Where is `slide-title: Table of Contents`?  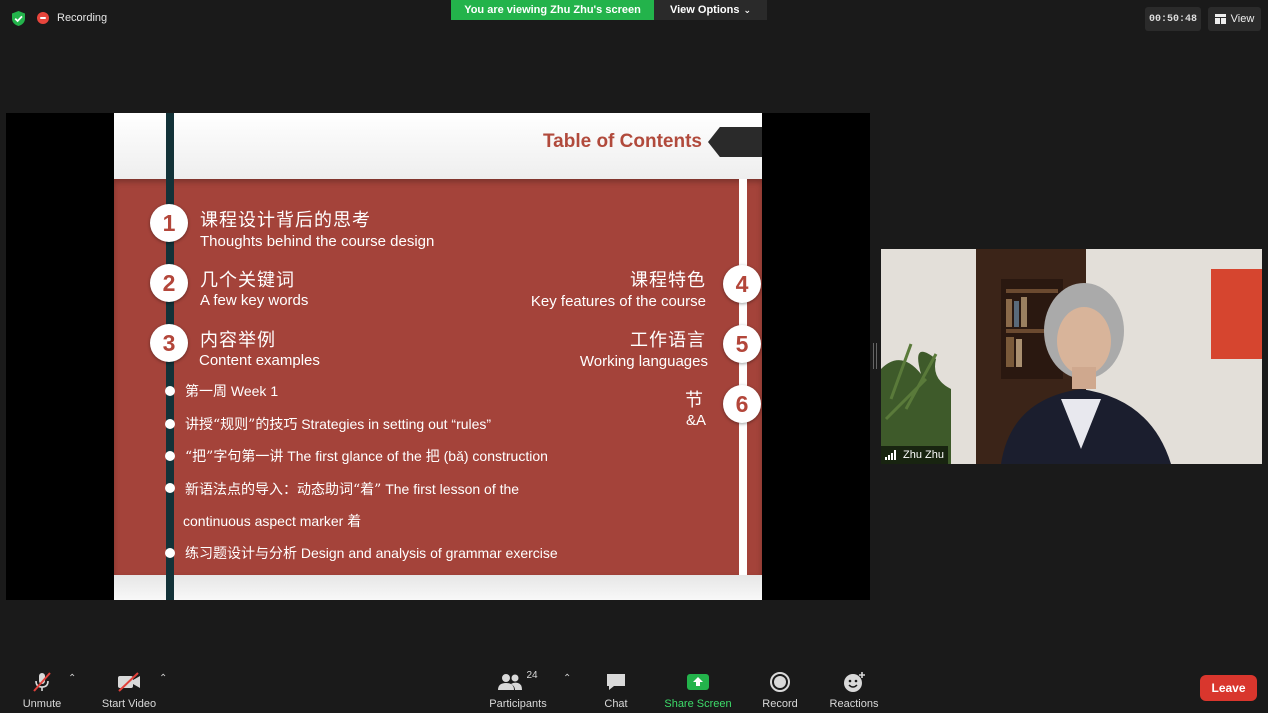
slide-title: Table of Contents is located at coordinates (622, 141).